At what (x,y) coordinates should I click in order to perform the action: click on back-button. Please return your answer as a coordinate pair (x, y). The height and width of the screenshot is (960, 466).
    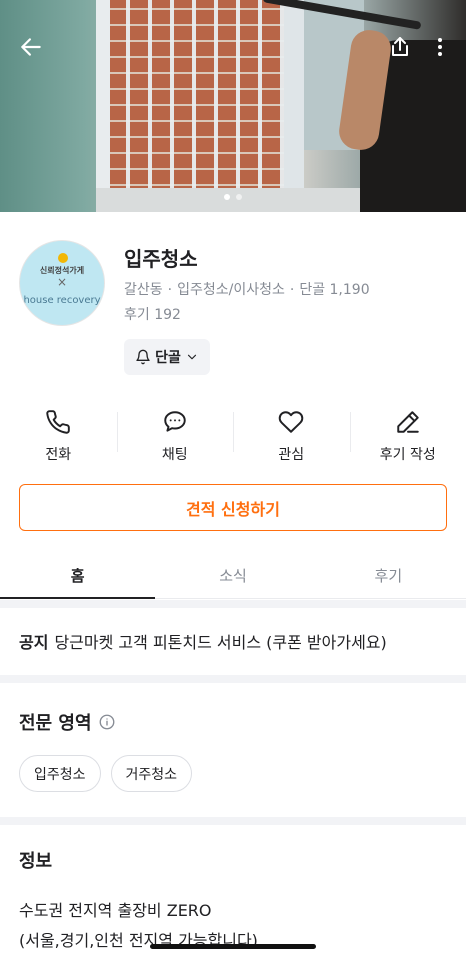
    Looking at the image, I should click on (31, 47).